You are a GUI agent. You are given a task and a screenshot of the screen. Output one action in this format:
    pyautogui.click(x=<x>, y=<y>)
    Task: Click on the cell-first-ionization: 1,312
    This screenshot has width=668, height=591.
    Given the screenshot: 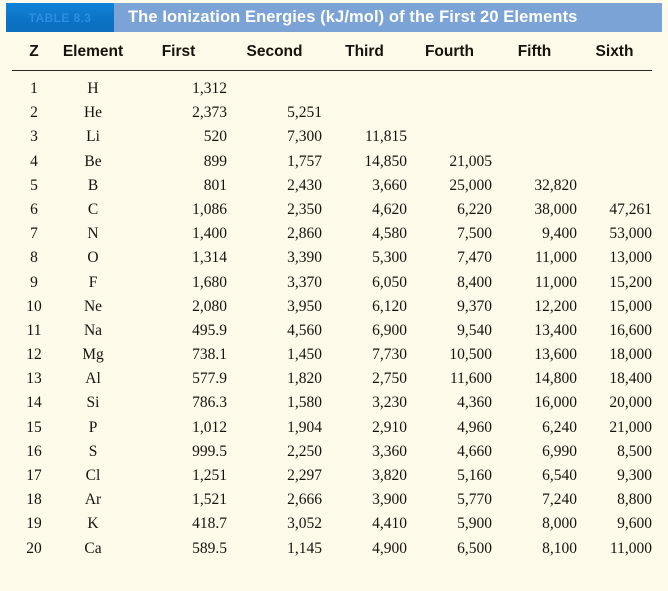 What is the action you would take?
    pyautogui.click(x=209, y=88)
    